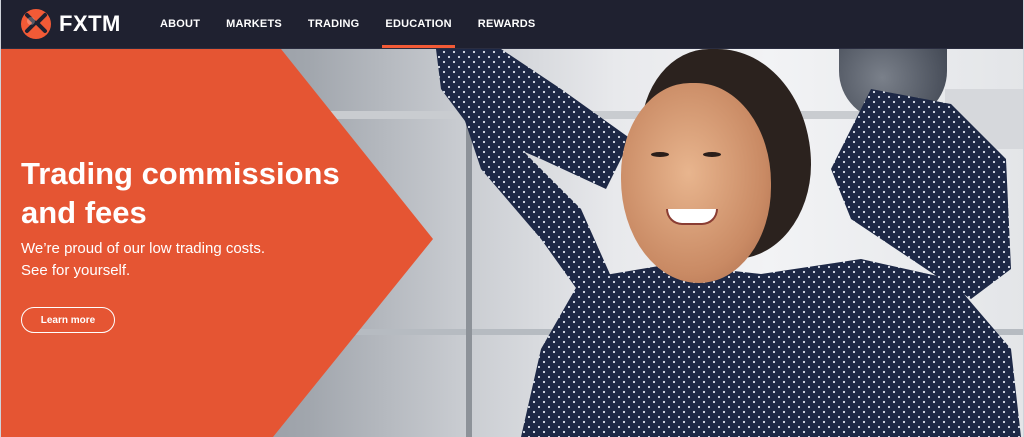 This screenshot has width=1024, height=437. Describe the element at coordinates (180, 24) in the screenshot. I see `nav-item-about: ABOUT` at that location.